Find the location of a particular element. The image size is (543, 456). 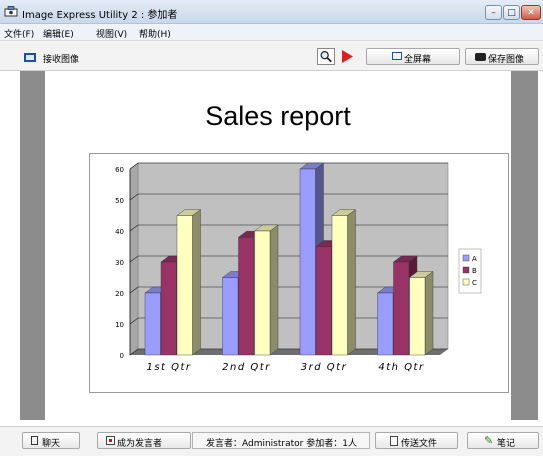

y-tick-label: 60 is located at coordinates (119, 170).